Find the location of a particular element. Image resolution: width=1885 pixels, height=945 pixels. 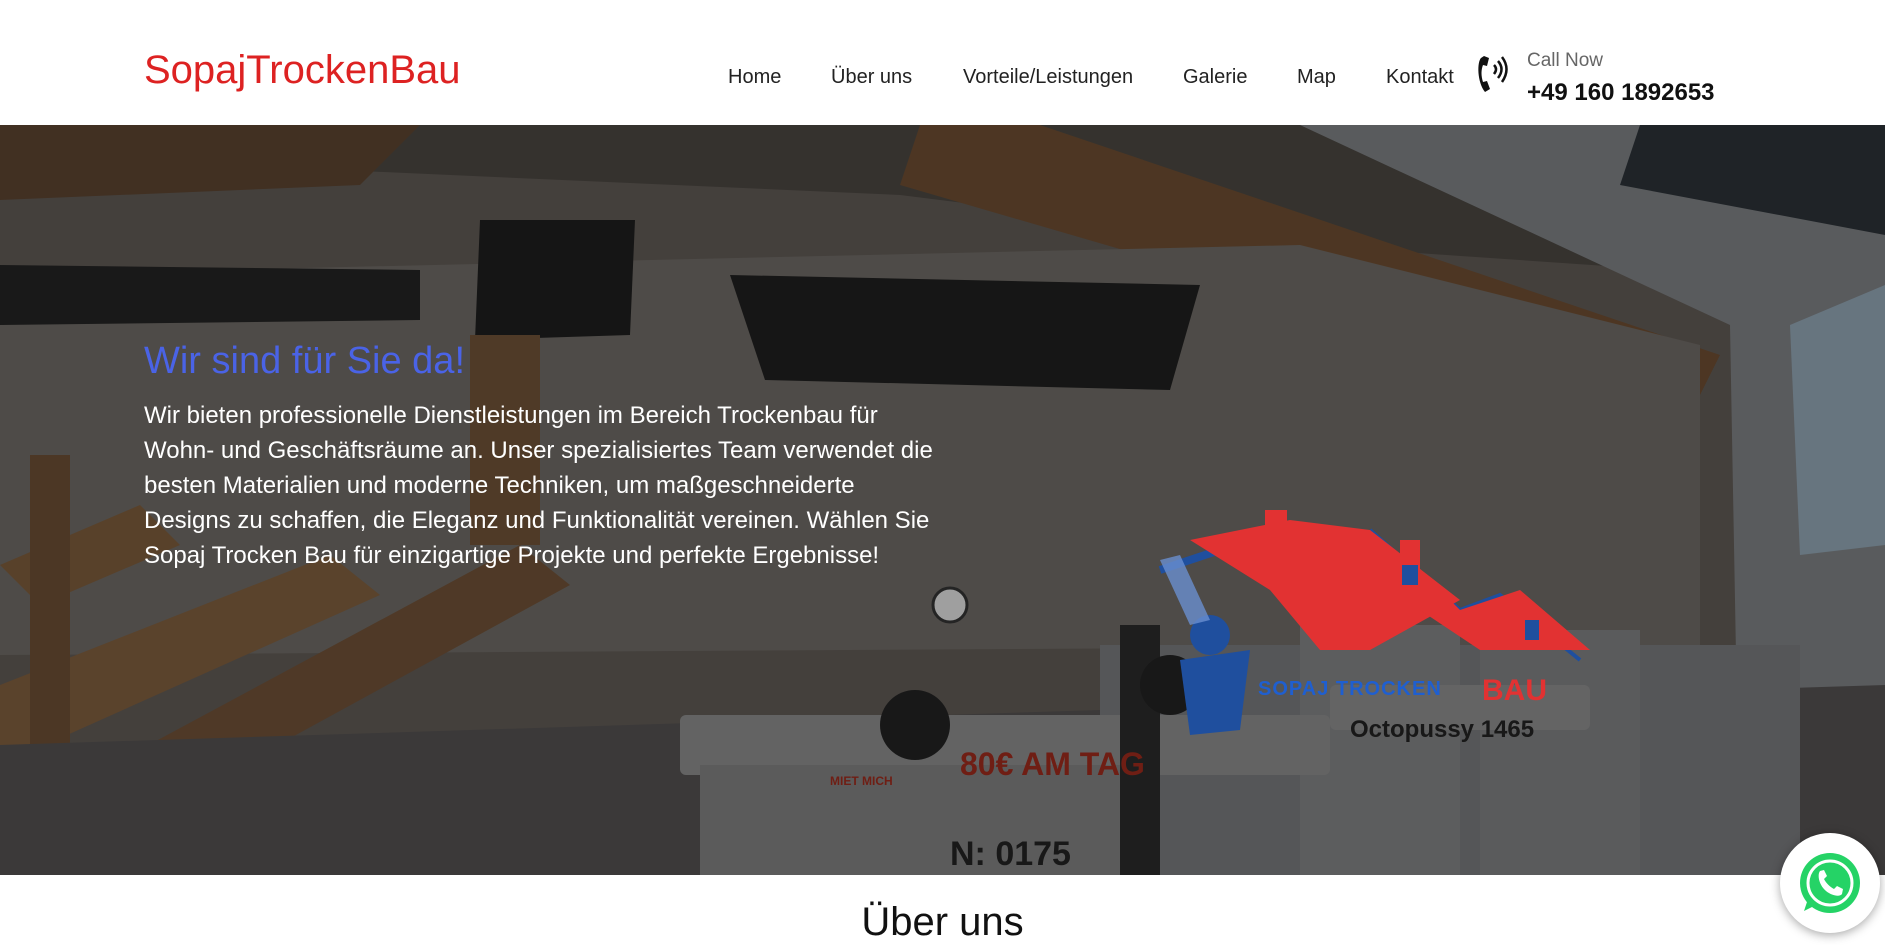

logo-text-right: BAU is located at coordinates (1514, 690).